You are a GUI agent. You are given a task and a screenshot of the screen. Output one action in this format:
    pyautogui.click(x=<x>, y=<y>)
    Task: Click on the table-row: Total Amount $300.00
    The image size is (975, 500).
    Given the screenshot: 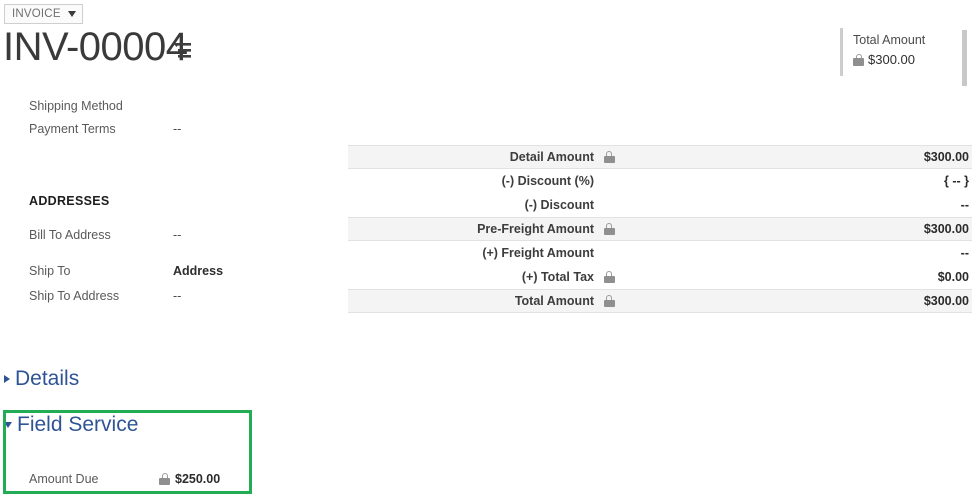 What is the action you would take?
    pyautogui.click(x=660, y=301)
    